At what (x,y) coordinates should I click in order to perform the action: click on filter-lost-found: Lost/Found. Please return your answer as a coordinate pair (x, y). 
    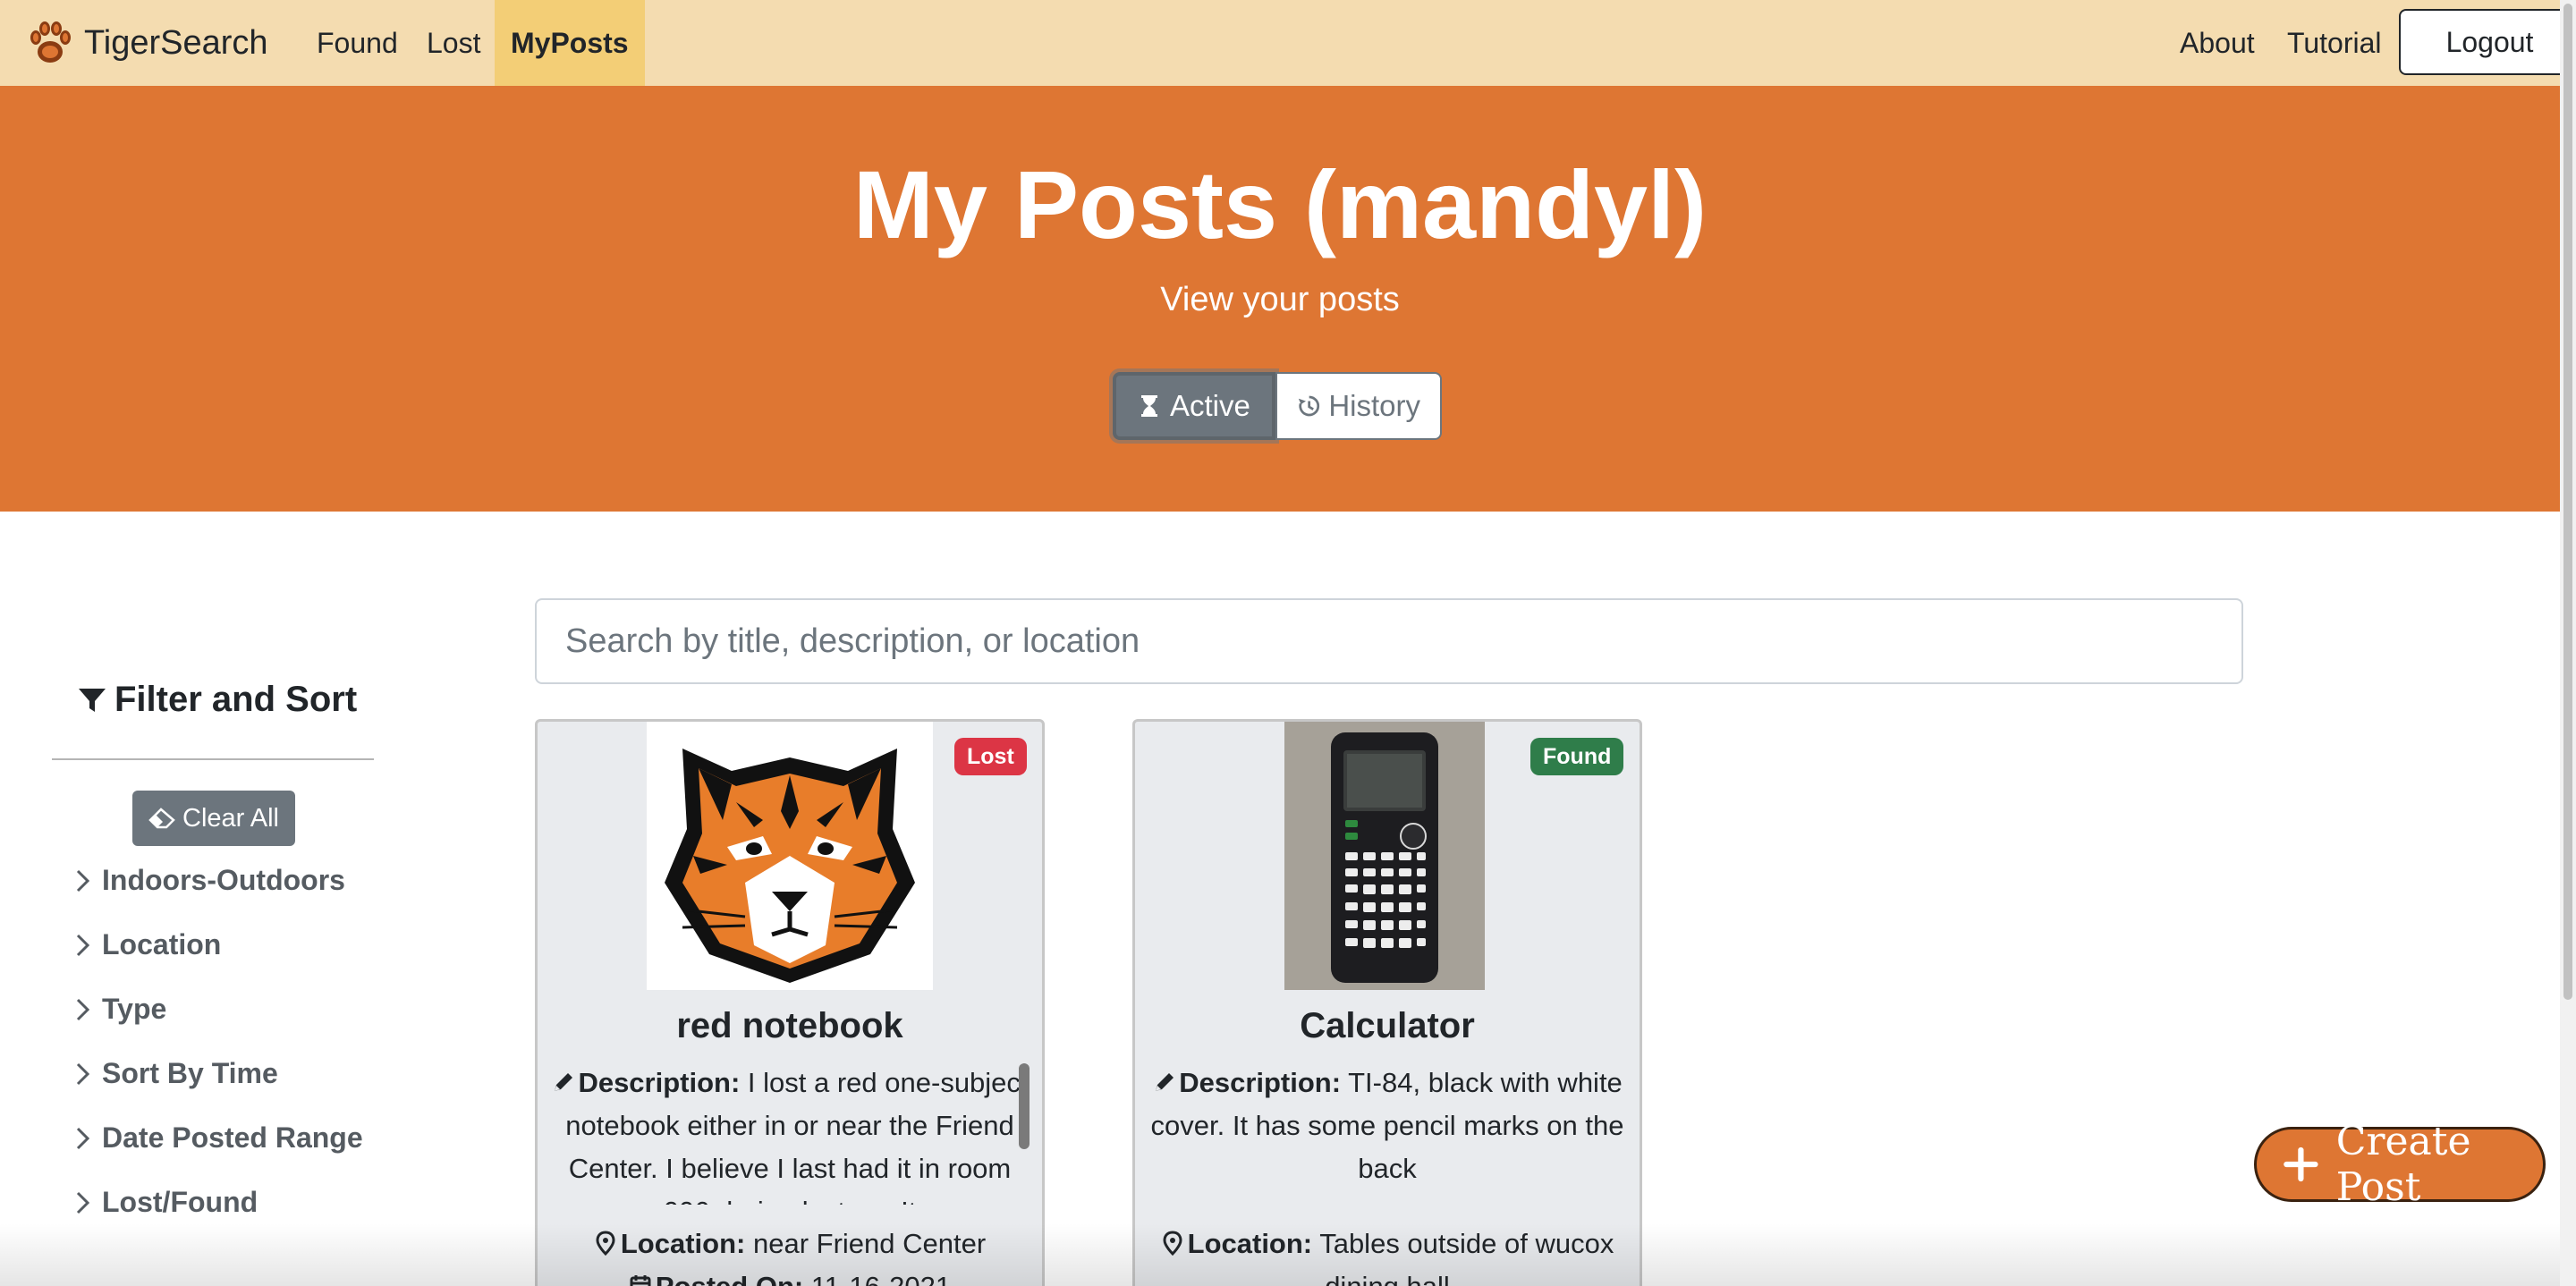
    Looking at the image, I should click on (165, 1202).